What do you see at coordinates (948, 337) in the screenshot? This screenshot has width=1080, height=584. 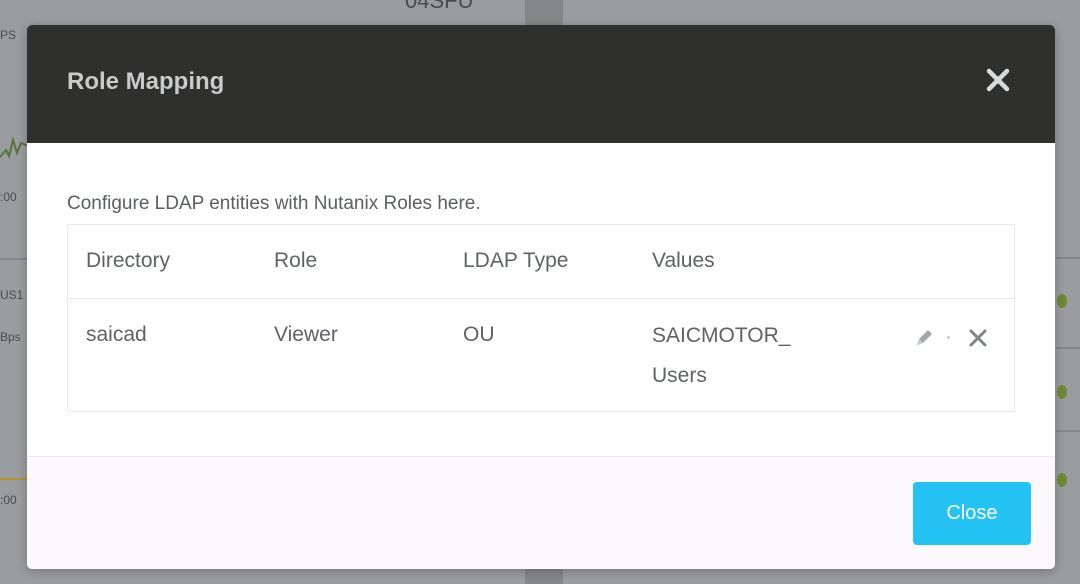 I see `action-separator` at bounding box center [948, 337].